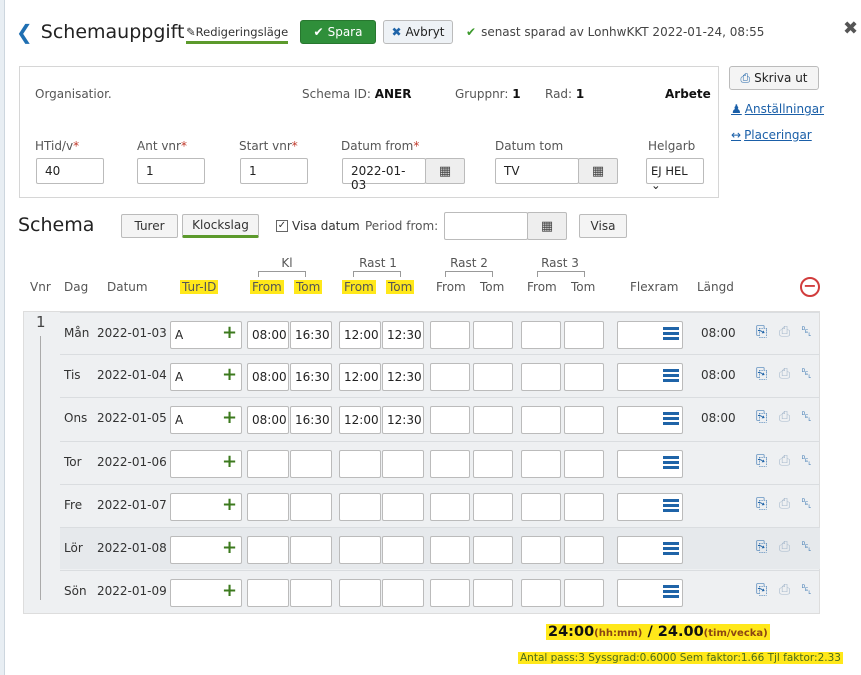  Describe the element at coordinates (675, 175) in the screenshot. I see `helgarb-select: EJ HEL ⌄` at that location.